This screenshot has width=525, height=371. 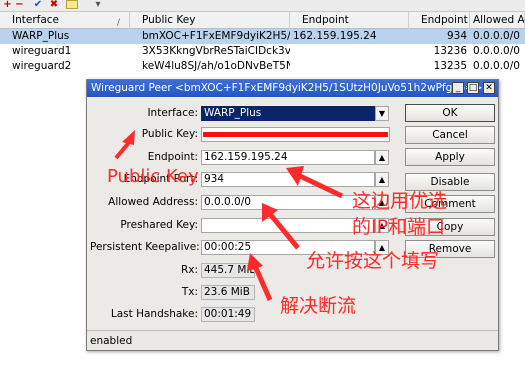 What do you see at coordinates (399, 227) in the screenshot?
I see `endpoint-annotation-line2: 的IP和端口` at bounding box center [399, 227].